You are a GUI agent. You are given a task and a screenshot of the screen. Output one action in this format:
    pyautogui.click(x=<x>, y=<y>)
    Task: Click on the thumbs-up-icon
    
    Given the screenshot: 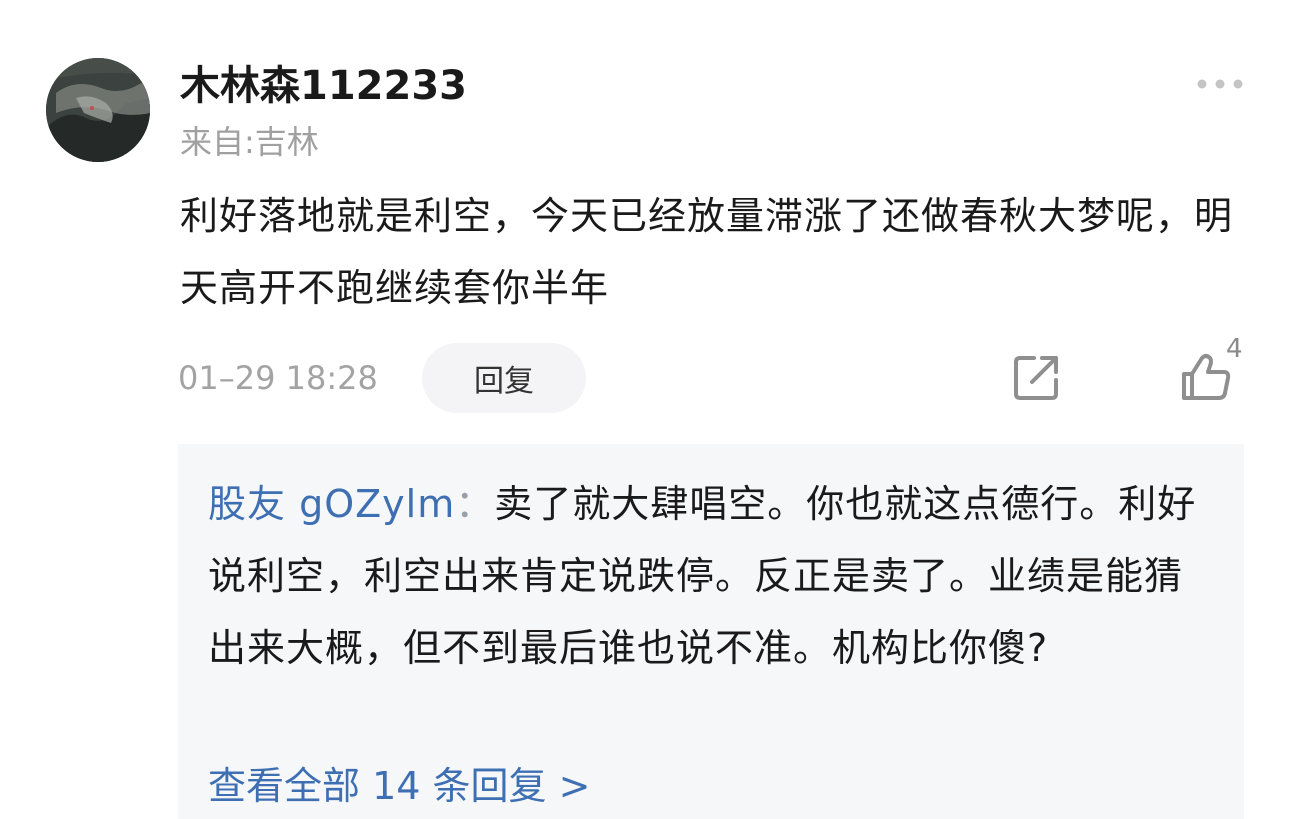 What is the action you would take?
    pyautogui.click(x=1206, y=377)
    